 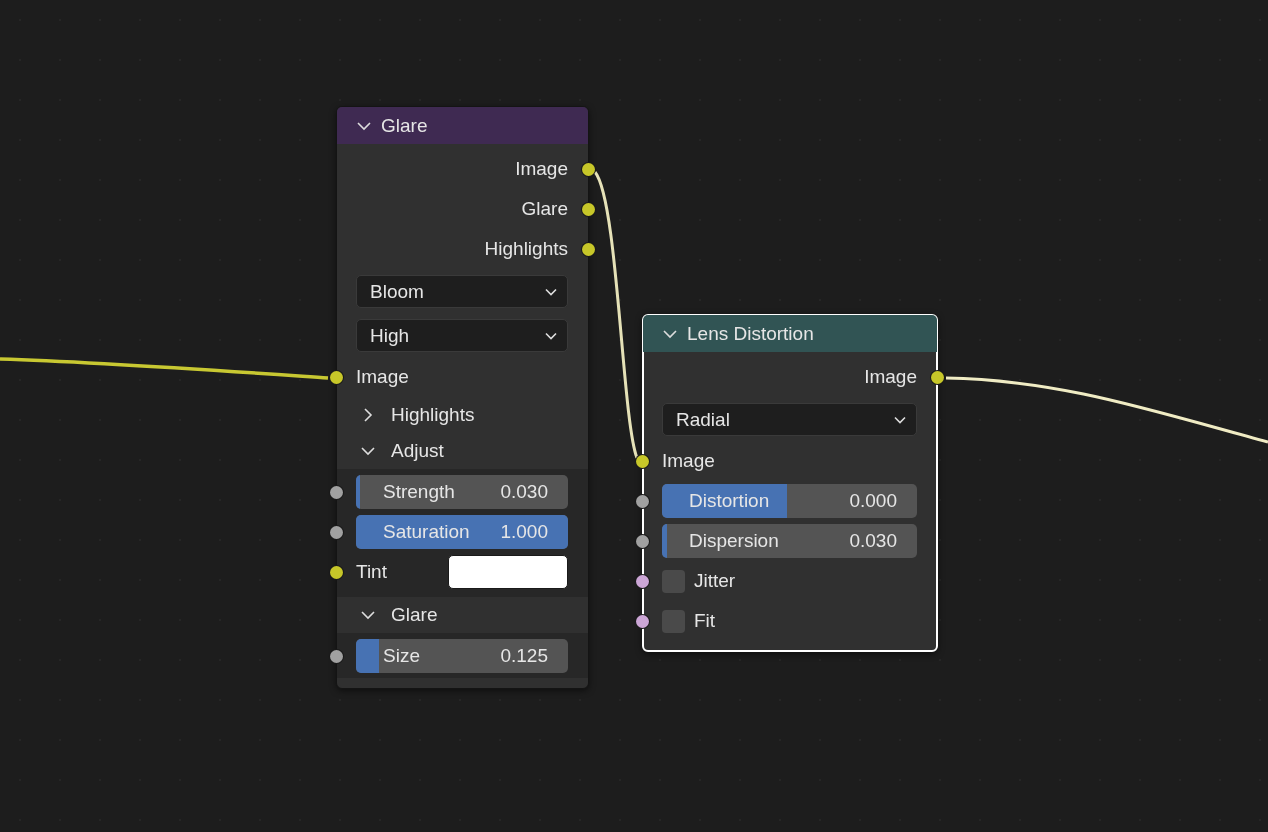 I want to click on node-header: Lens Distortion, so click(x=790, y=333).